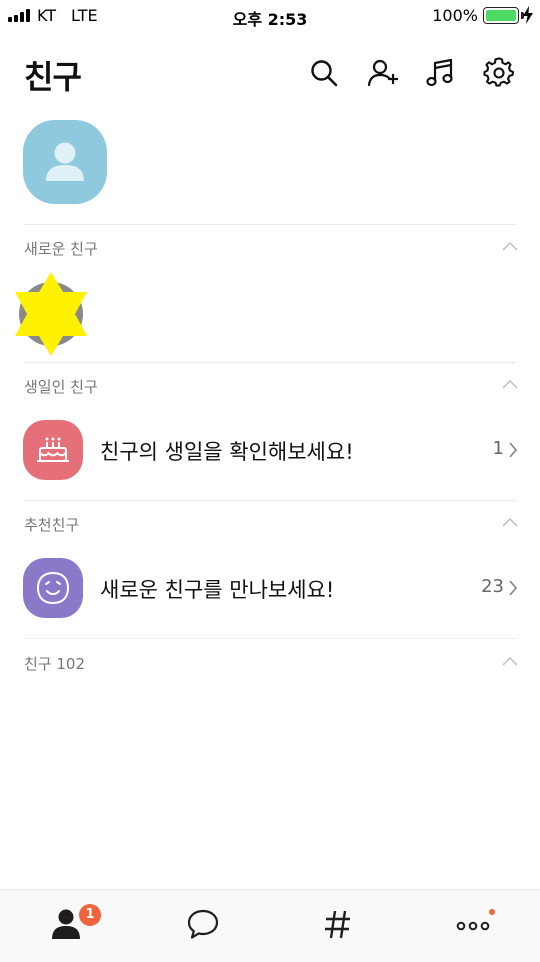  Describe the element at coordinates (52, 525) in the screenshot. I see `section-title: 추천친구` at that location.